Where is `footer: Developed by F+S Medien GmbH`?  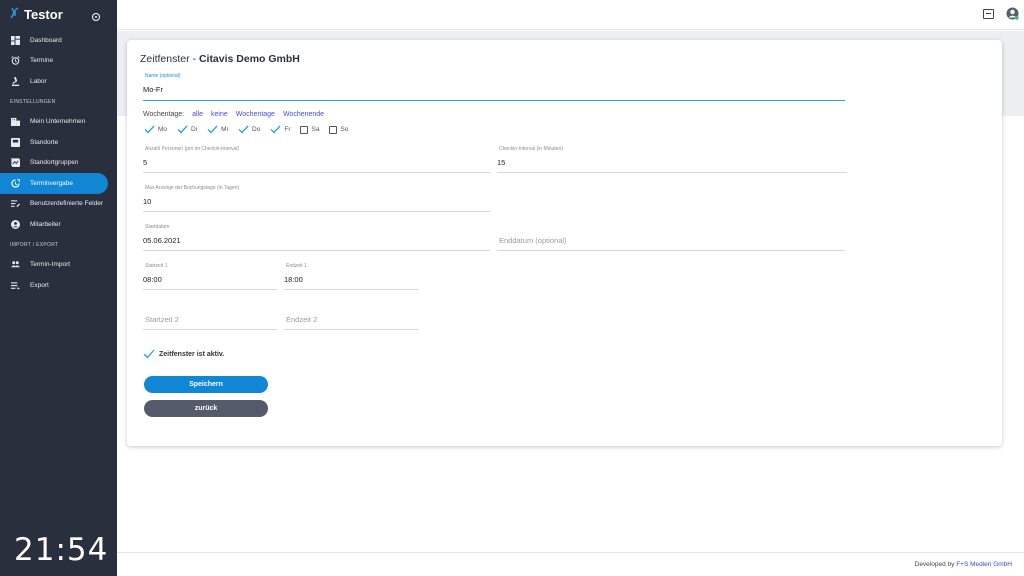
footer: Developed by F+S Medien GmbH is located at coordinates (570, 564).